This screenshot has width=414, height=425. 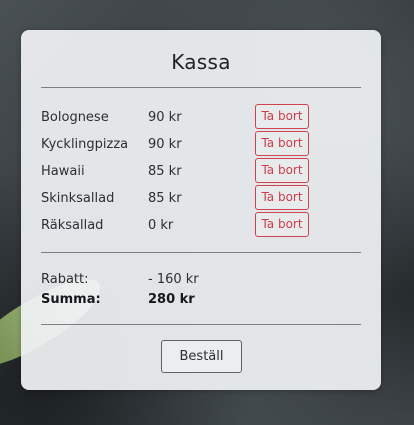 What do you see at coordinates (201, 225) in the screenshot?
I see `cart-item: Räksallad 0 kr Ta bort` at bounding box center [201, 225].